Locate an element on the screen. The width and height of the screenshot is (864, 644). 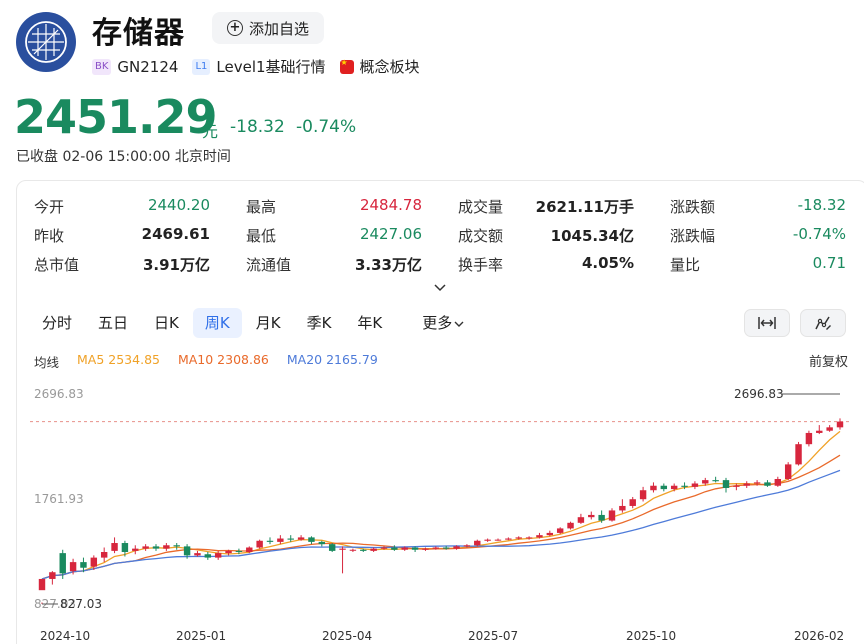
ma-legend: 均线 MA5 2534.85 MA10 2308.86 MA20 2165.79 is located at coordinates (206, 361).